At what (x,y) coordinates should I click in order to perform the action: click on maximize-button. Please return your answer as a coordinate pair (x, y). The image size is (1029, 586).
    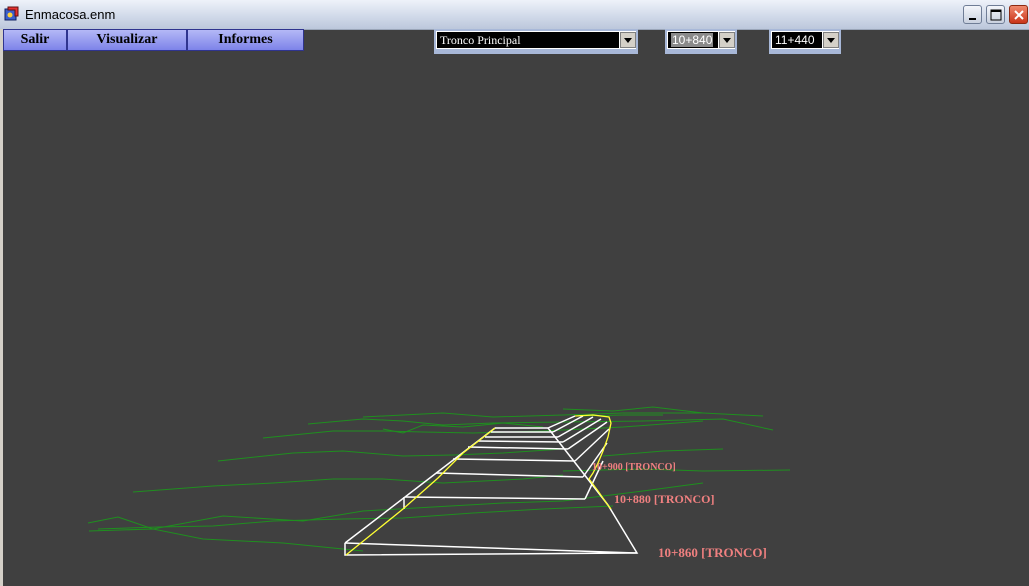
    Looking at the image, I should click on (995, 14).